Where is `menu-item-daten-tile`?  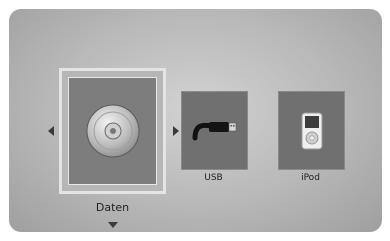
menu-item-daten-tile is located at coordinates (112, 131).